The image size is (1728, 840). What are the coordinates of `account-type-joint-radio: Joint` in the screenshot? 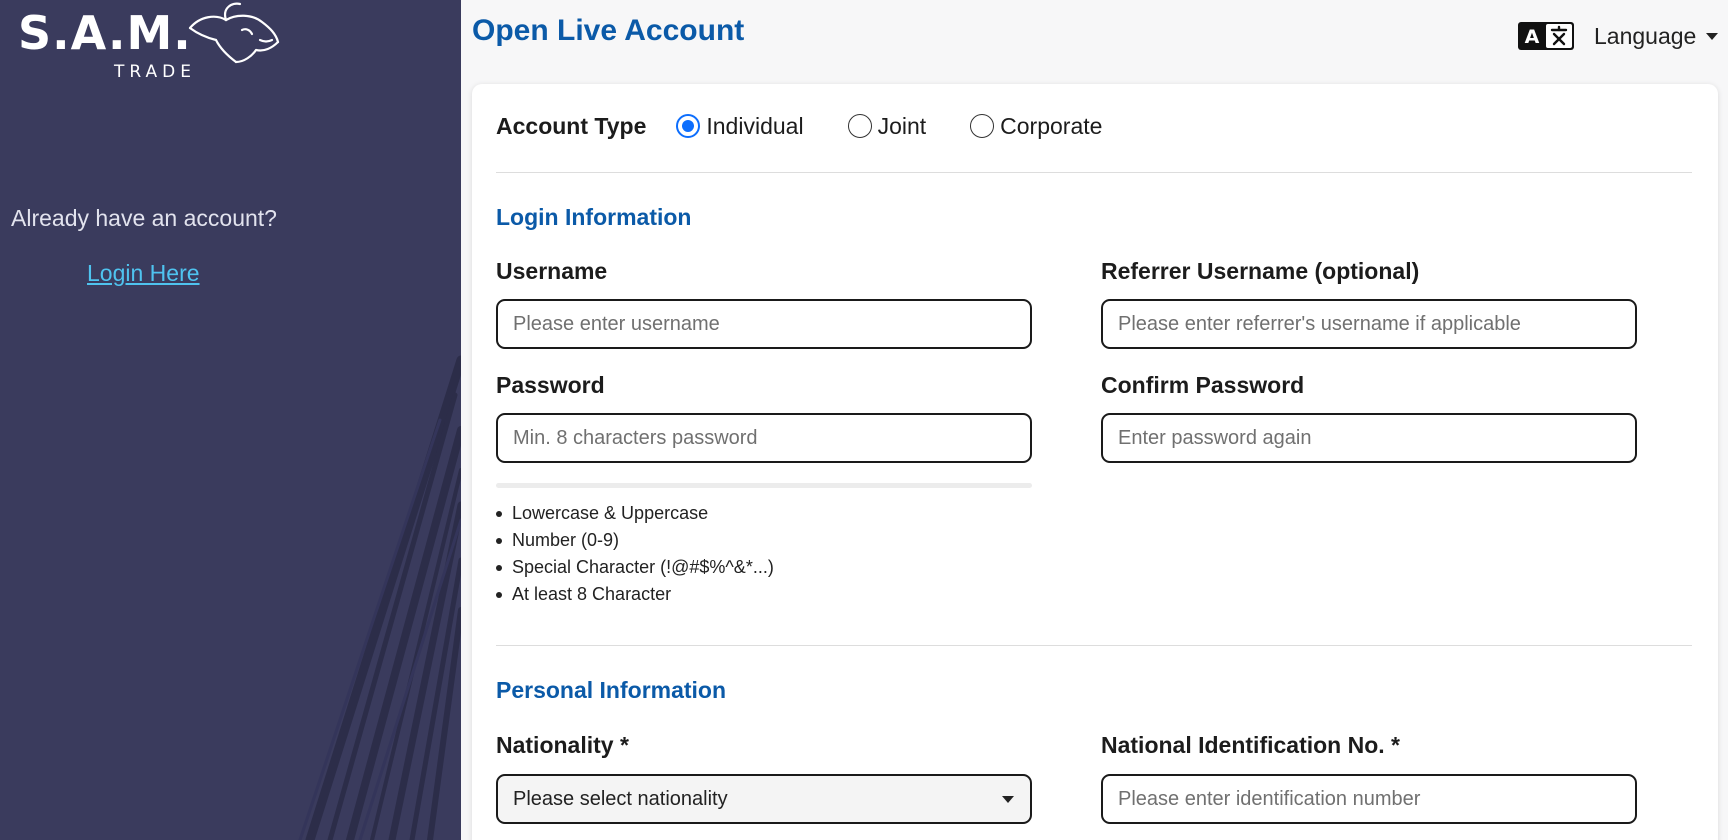 It's located at (887, 126).